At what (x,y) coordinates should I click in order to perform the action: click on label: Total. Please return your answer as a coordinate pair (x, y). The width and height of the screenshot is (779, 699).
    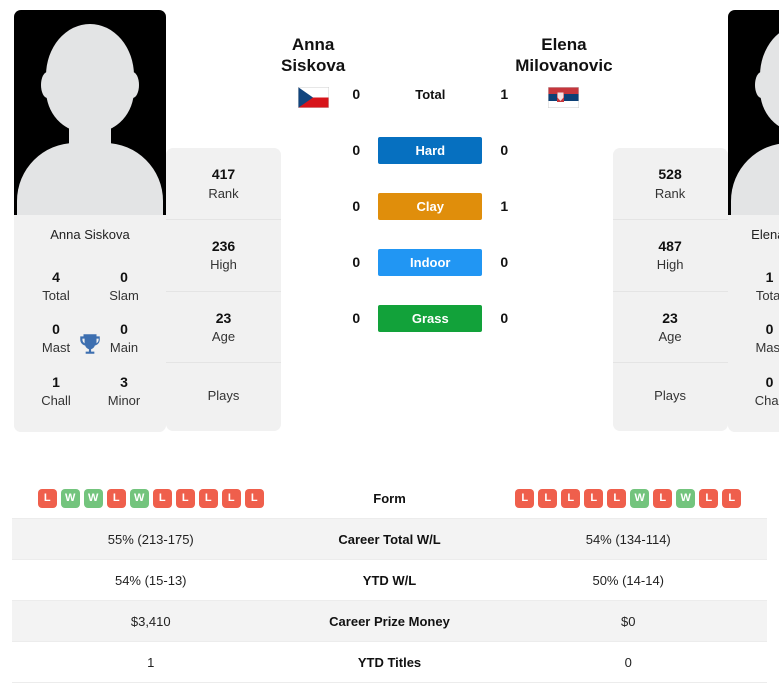
    Looking at the image, I should click on (767, 295).